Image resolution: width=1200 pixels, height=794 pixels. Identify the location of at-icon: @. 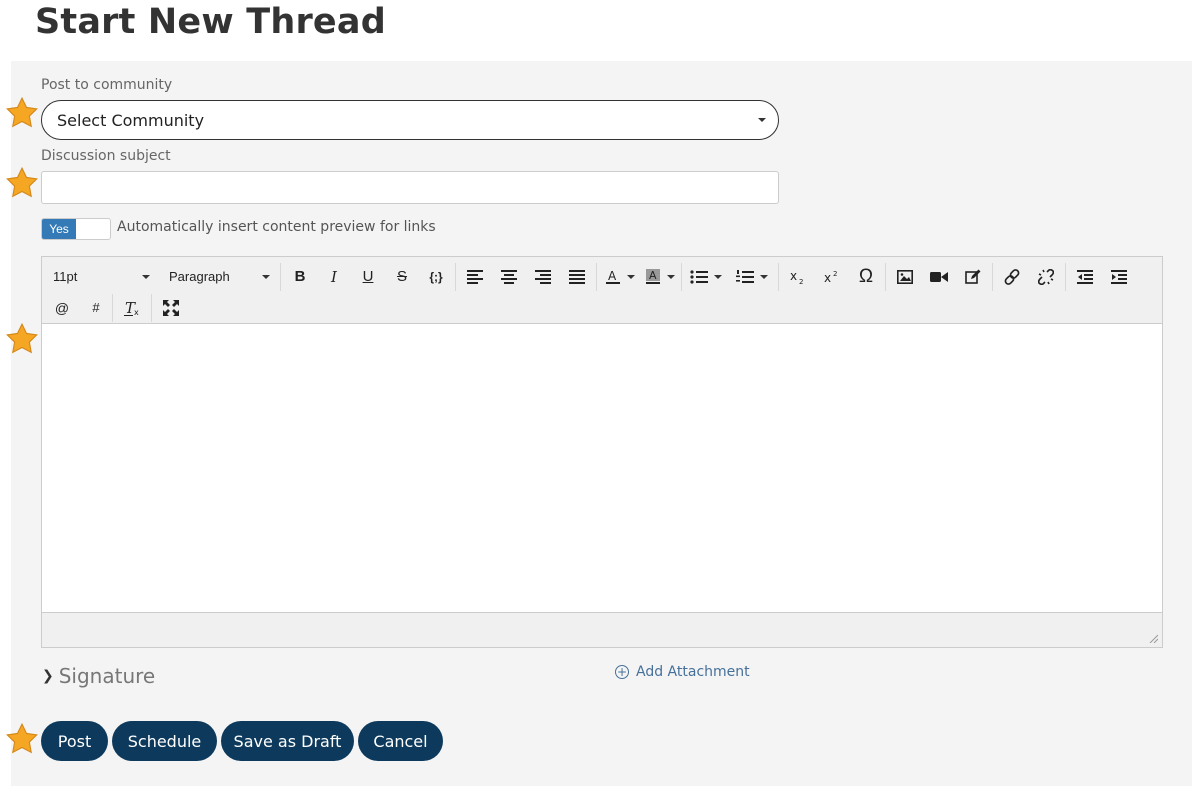
(62, 307).